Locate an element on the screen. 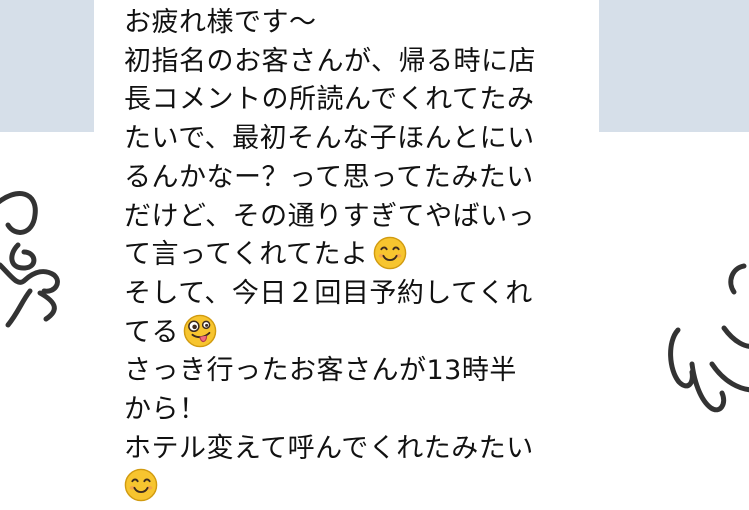 The image size is (749, 510). right-doodle-icon is located at coordinates (708, 338).